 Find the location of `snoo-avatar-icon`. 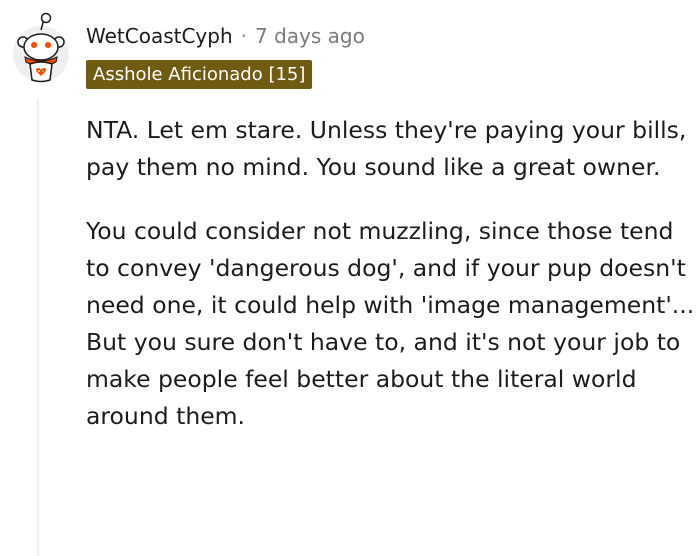

snoo-avatar-icon is located at coordinates (41, 47).